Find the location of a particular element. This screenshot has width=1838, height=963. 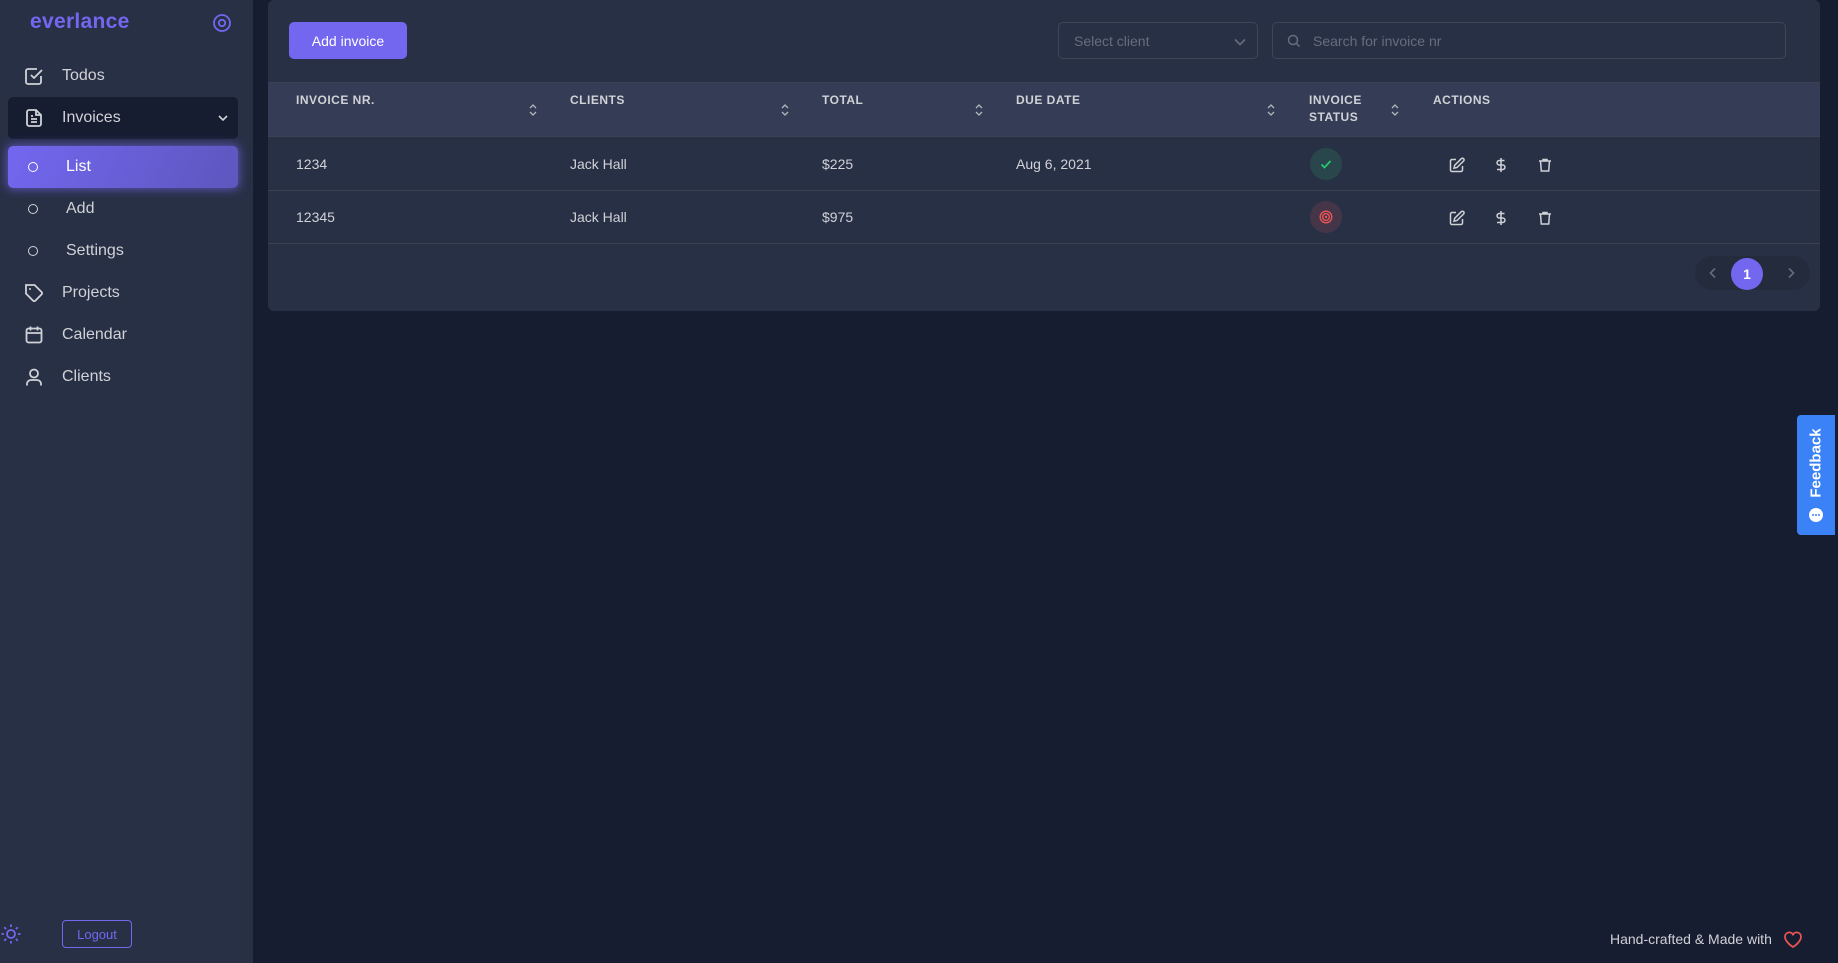

table-row: 1234 Jack Hall $225 Aug 6, 2021 is located at coordinates (1044, 164).